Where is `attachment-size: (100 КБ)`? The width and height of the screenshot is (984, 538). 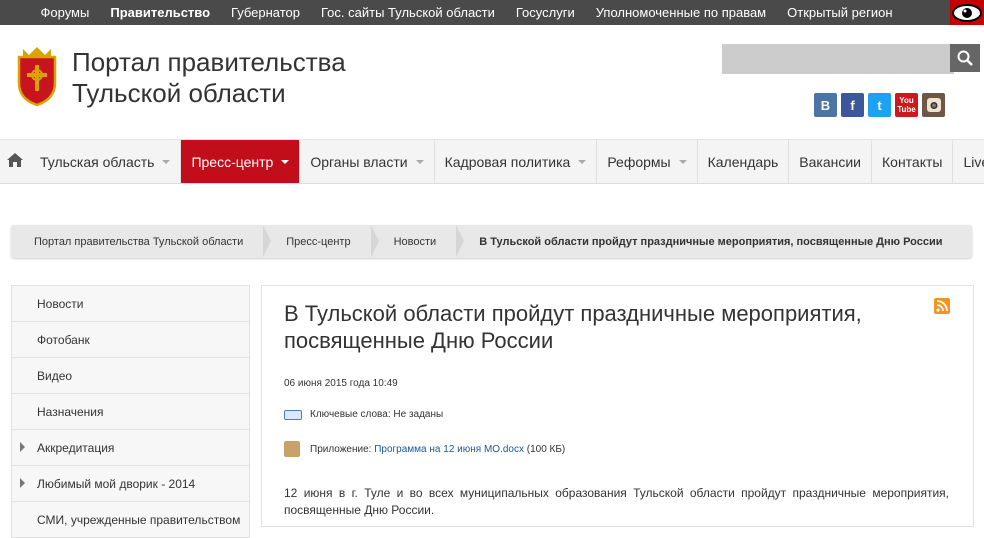 attachment-size: (100 КБ) is located at coordinates (546, 449).